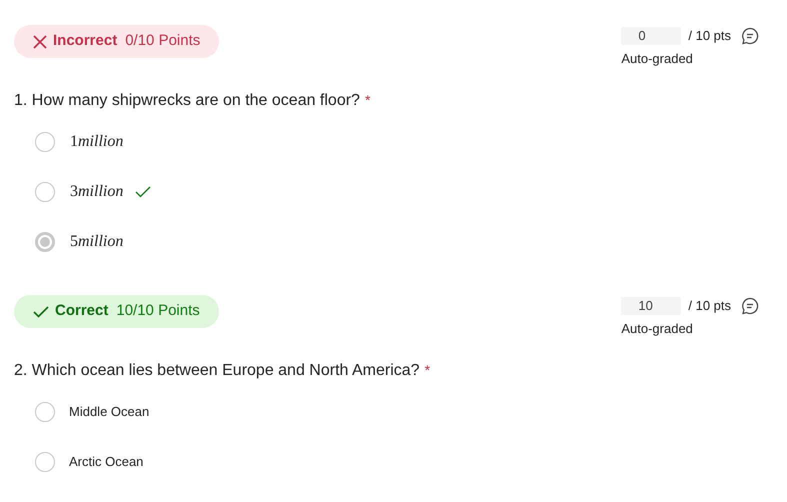  I want to click on option-label: 5million, so click(97, 242).